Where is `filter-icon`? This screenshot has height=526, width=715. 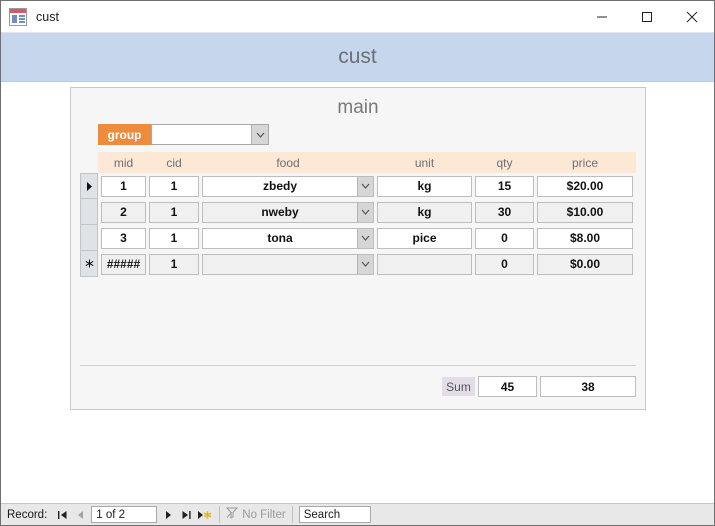
filter-icon is located at coordinates (232, 514).